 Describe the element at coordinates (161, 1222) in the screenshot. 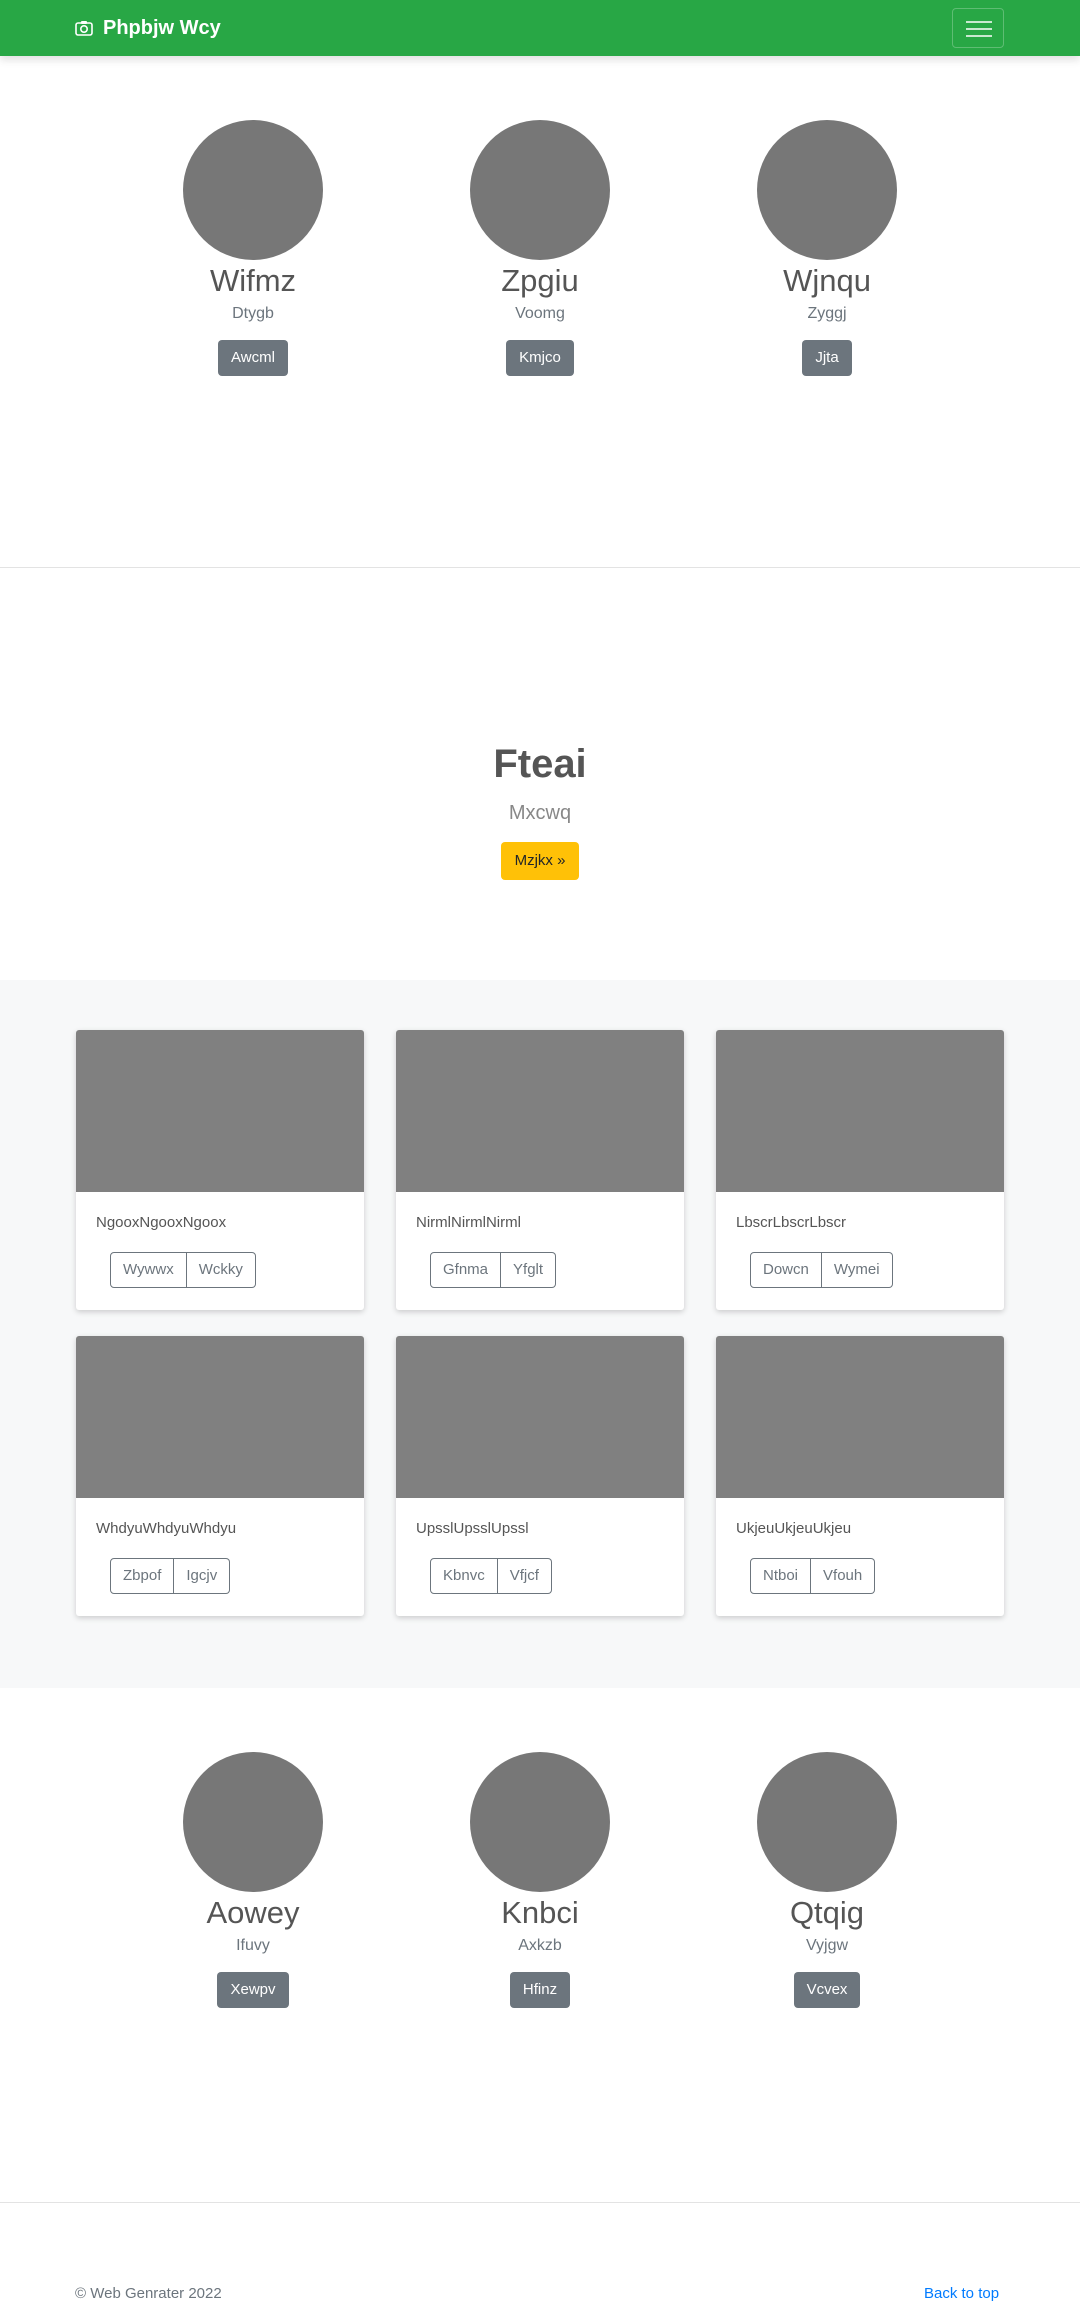

I see `card-text: NgooxNgooxNgoox` at that location.